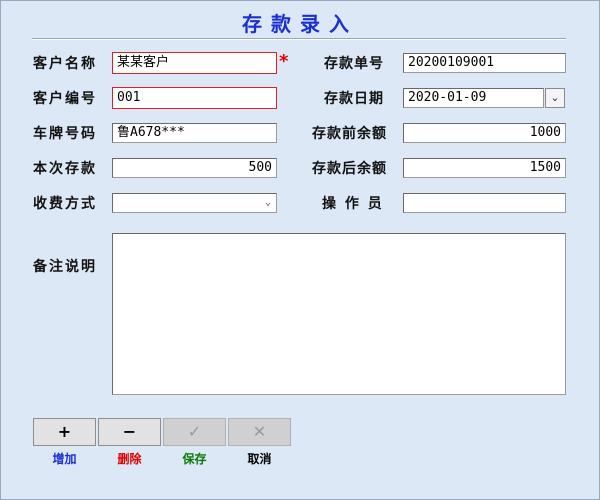 This screenshot has width=600, height=500. Describe the element at coordinates (484, 203) in the screenshot. I see `operator-field` at that location.